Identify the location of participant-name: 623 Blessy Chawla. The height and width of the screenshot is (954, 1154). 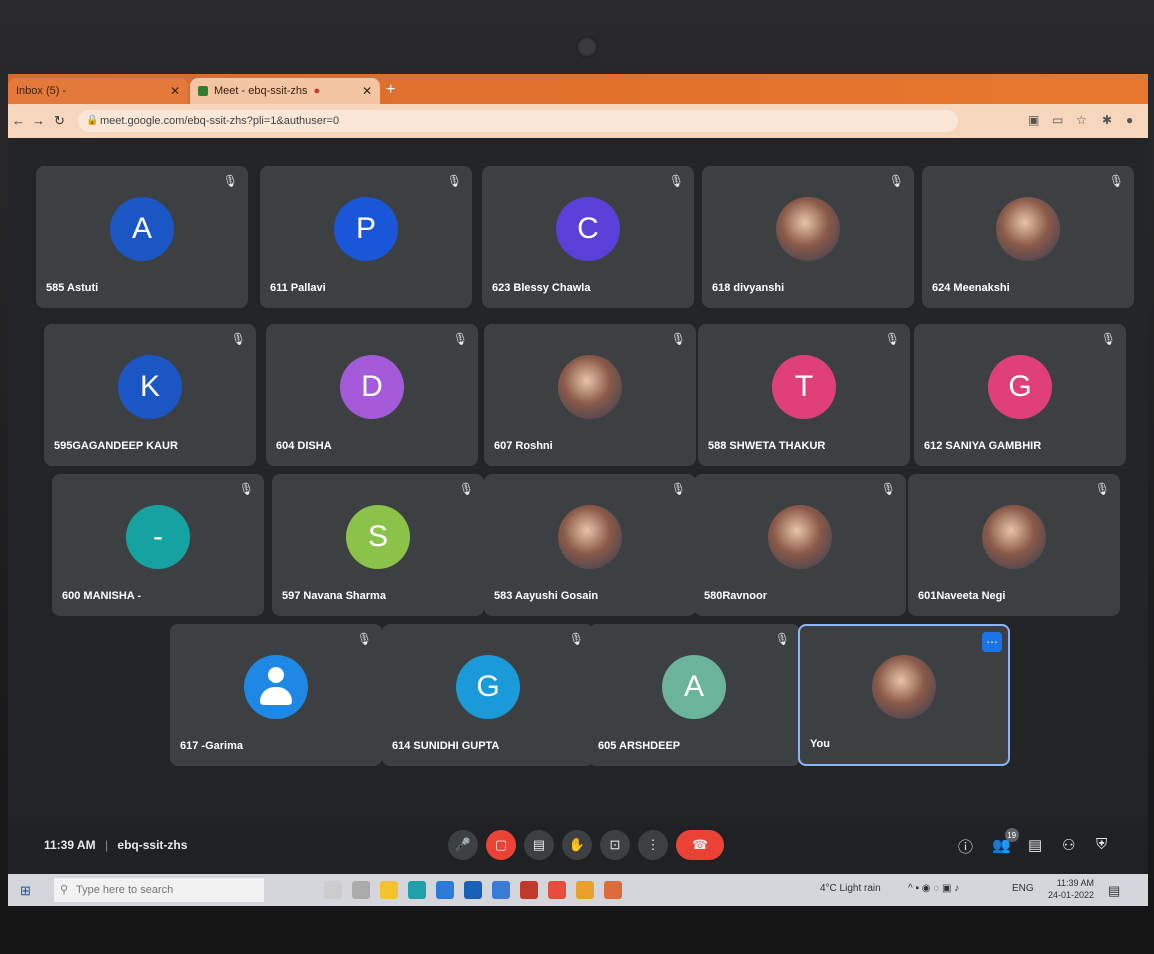
(541, 288).